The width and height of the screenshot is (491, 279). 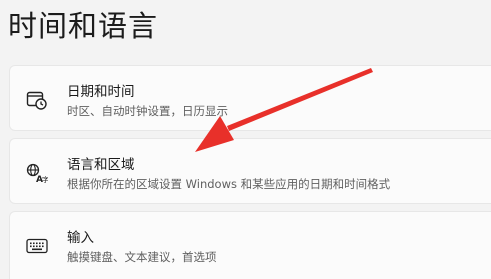 I want to click on typing-description: 触摸键盘、文本建议，首选项, so click(x=142, y=257).